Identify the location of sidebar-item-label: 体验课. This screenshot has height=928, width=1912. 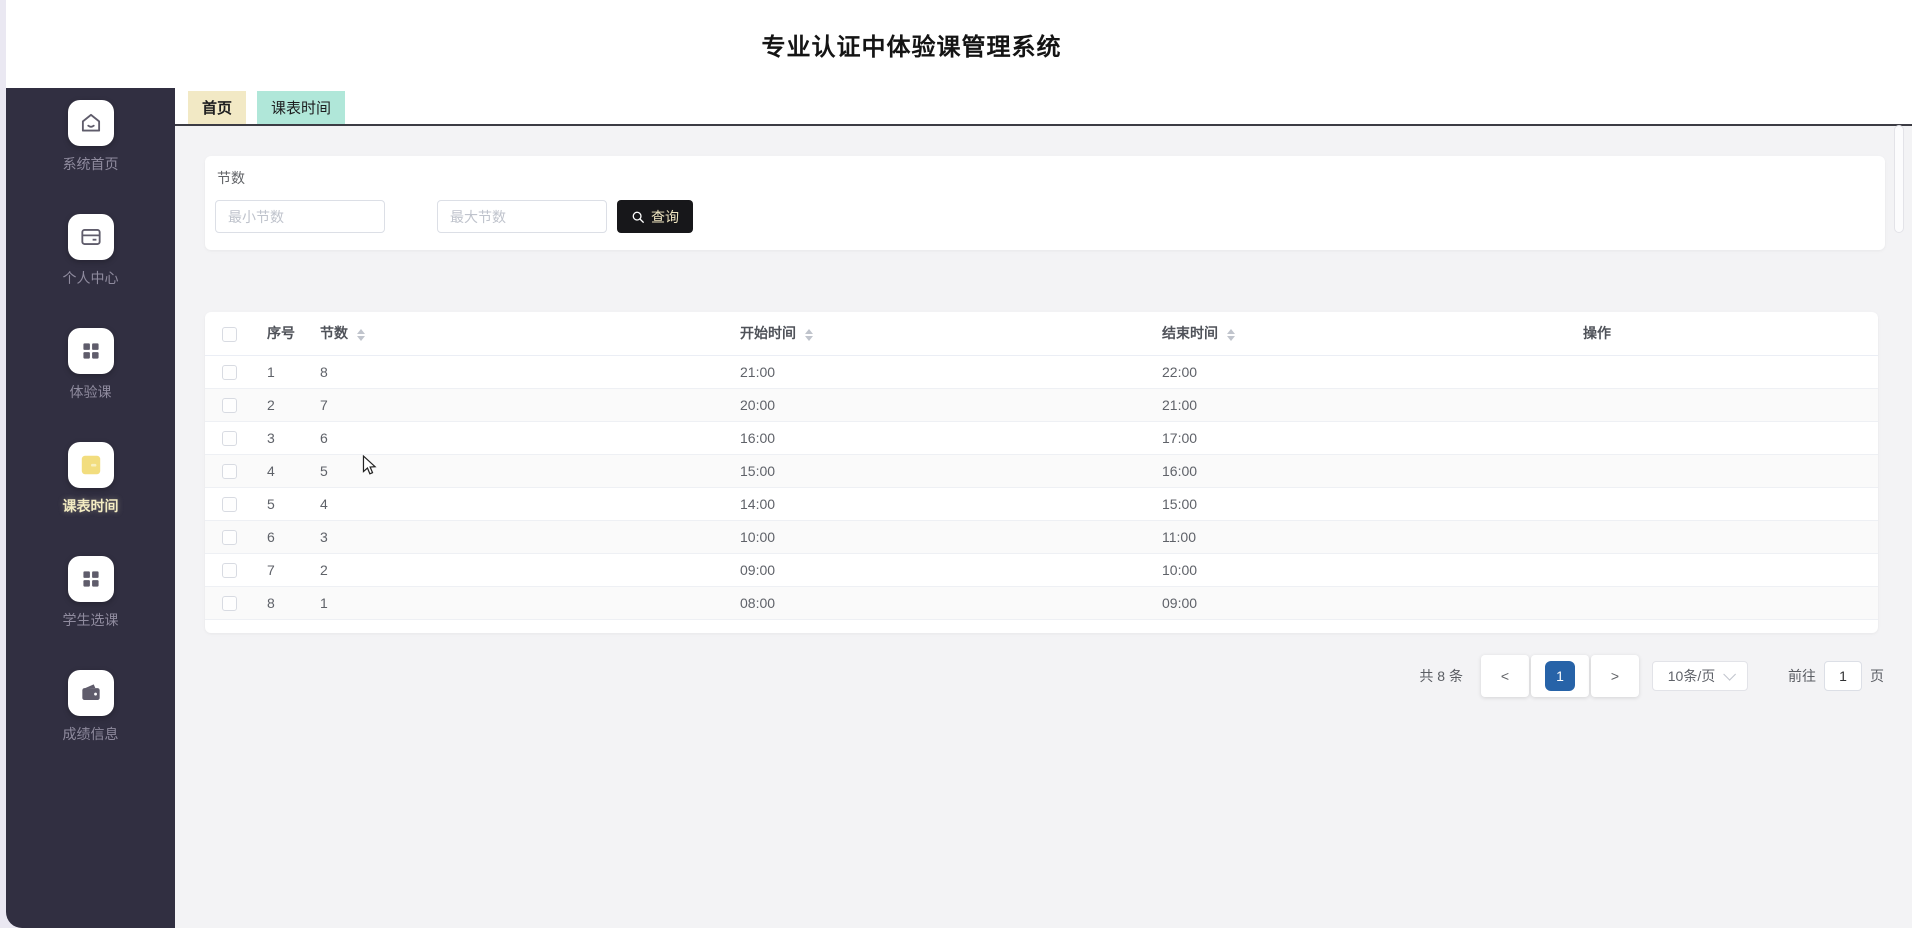
(90, 392).